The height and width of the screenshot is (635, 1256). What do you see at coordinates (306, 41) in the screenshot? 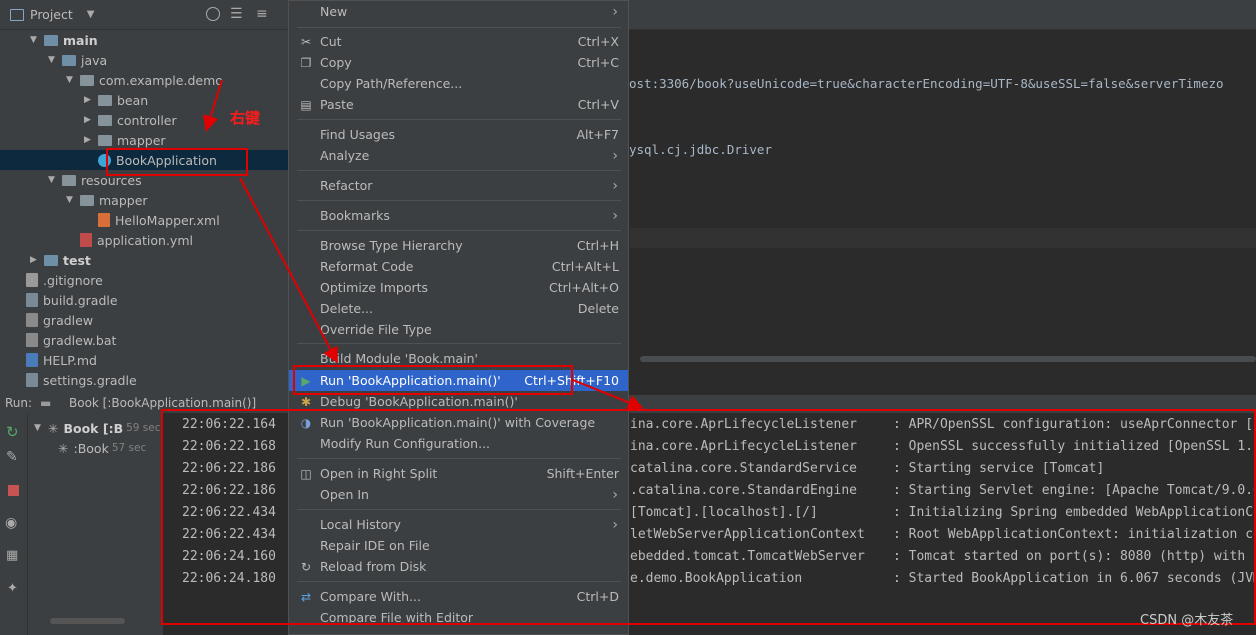
I see `scissors-icon: ✂` at bounding box center [306, 41].